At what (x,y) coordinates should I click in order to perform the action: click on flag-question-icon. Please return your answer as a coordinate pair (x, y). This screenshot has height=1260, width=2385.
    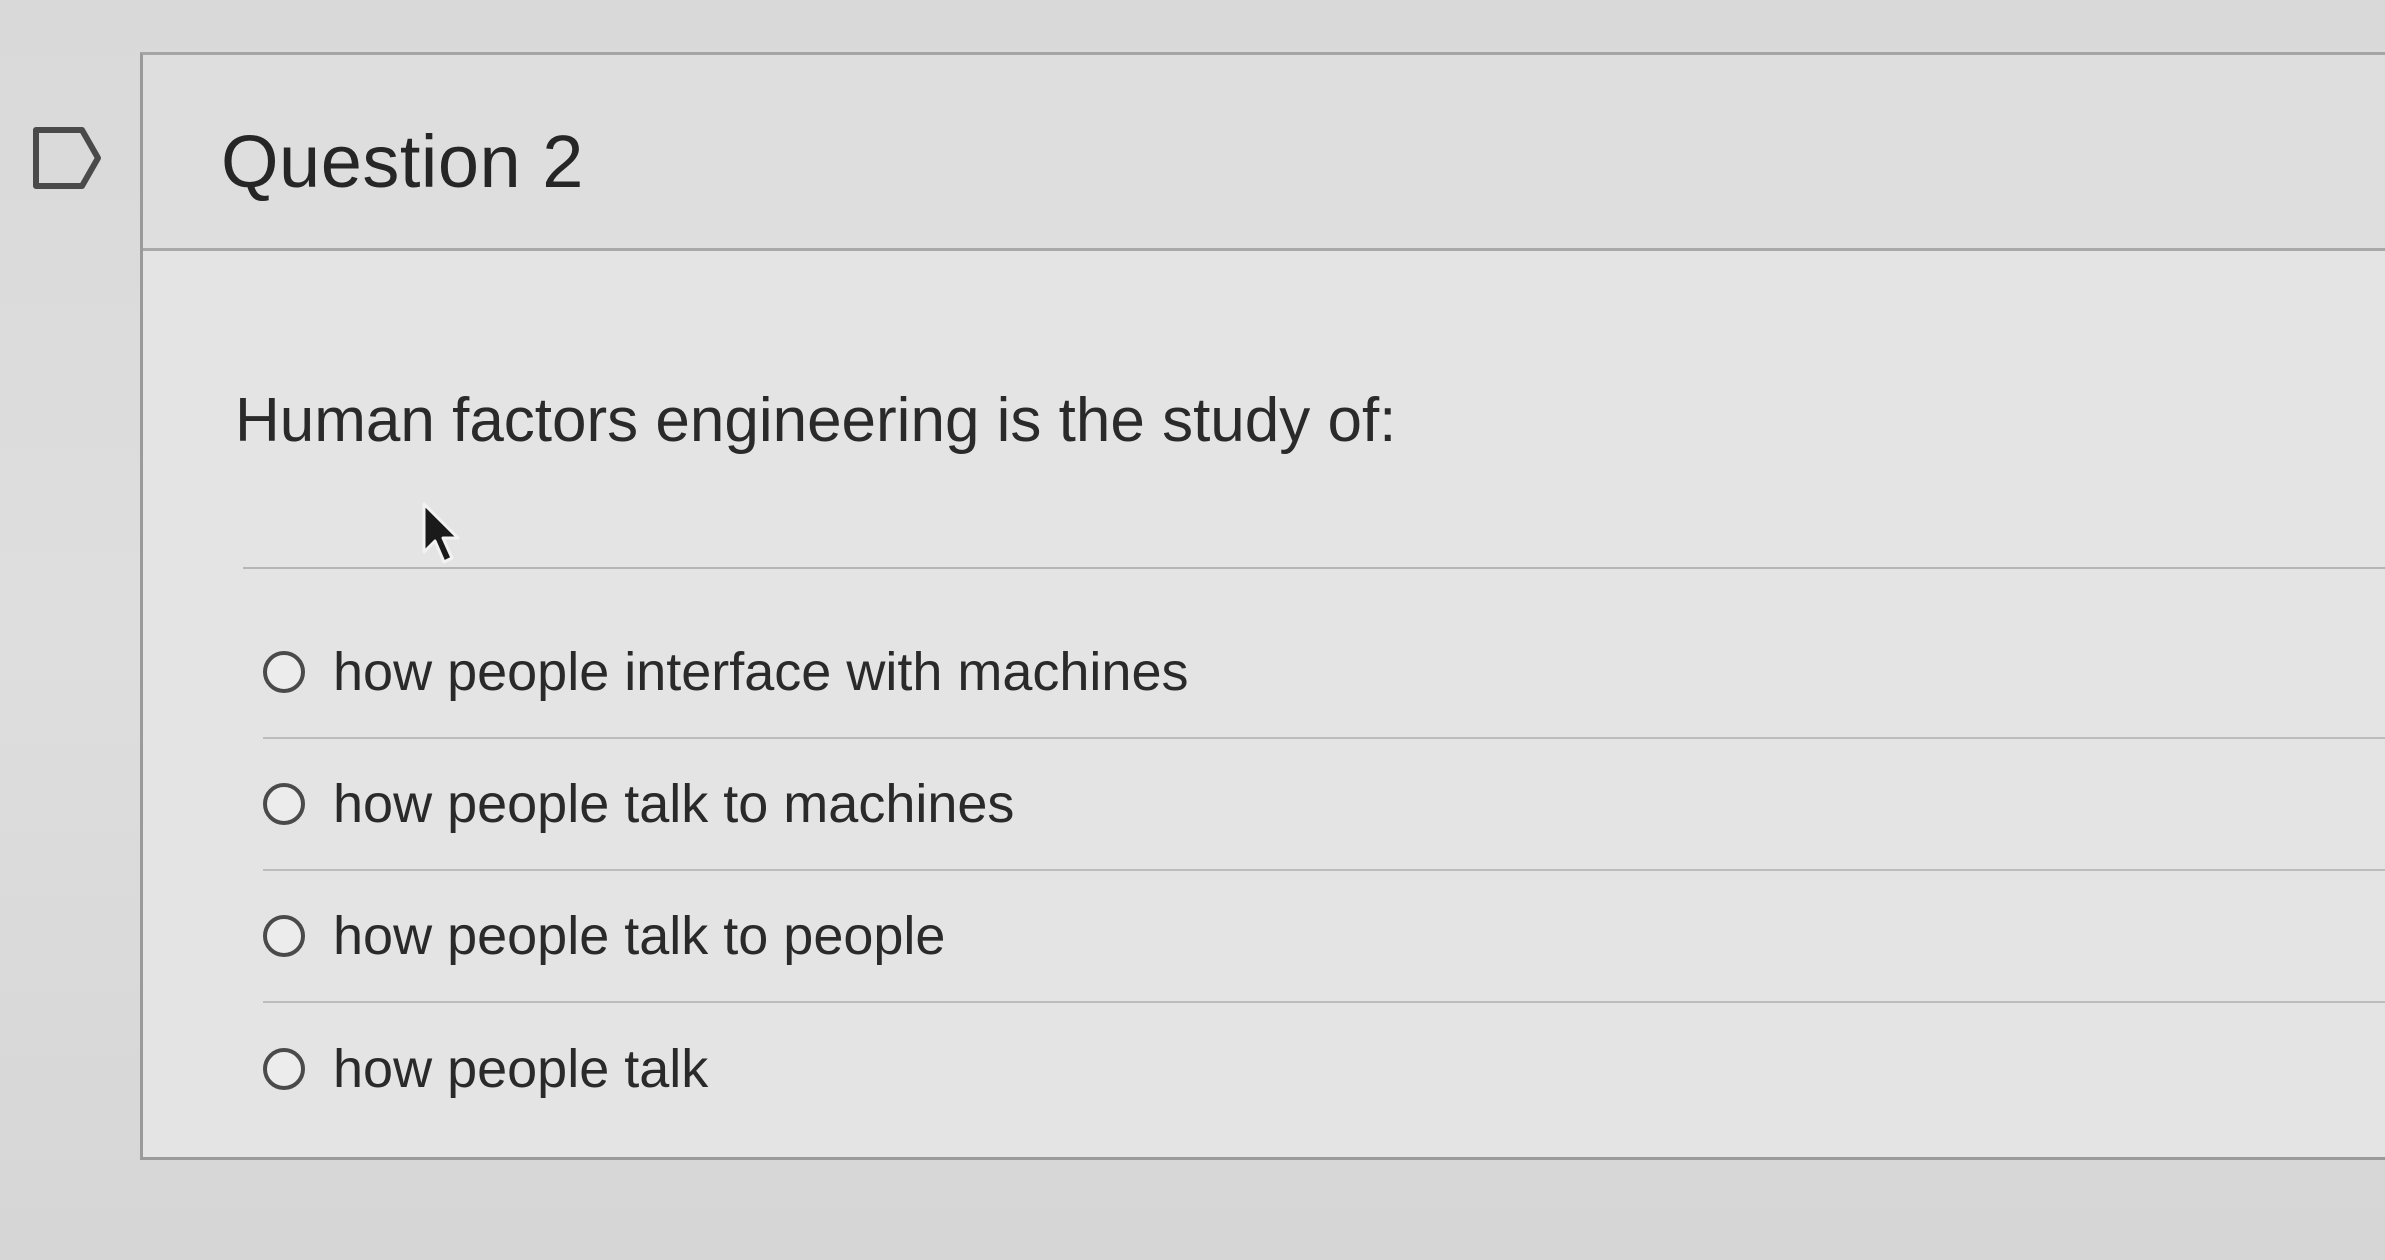
    Looking at the image, I should click on (67, 158).